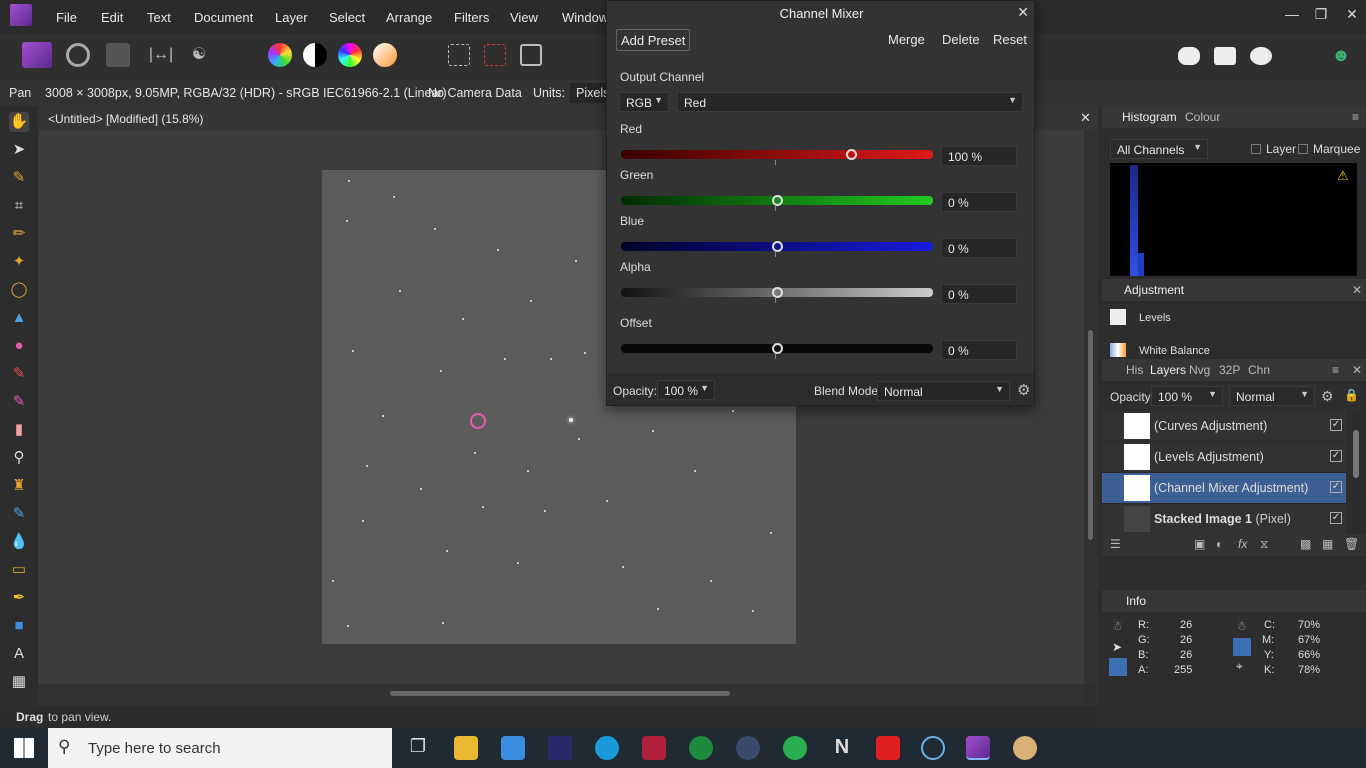  What do you see at coordinates (199, 55) in the screenshot?
I see `export-persona-icon: ☯` at bounding box center [199, 55].